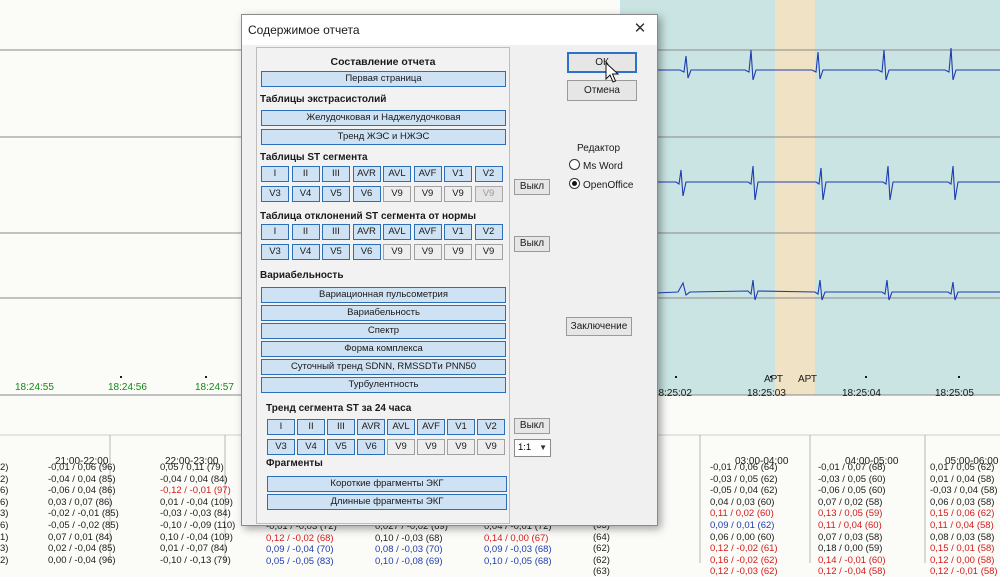 The height and width of the screenshot is (577, 1000). What do you see at coordinates (543, 447) in the screenshot?
I see `chevron-down-icon: ▼` at bounding box center [543, 447].